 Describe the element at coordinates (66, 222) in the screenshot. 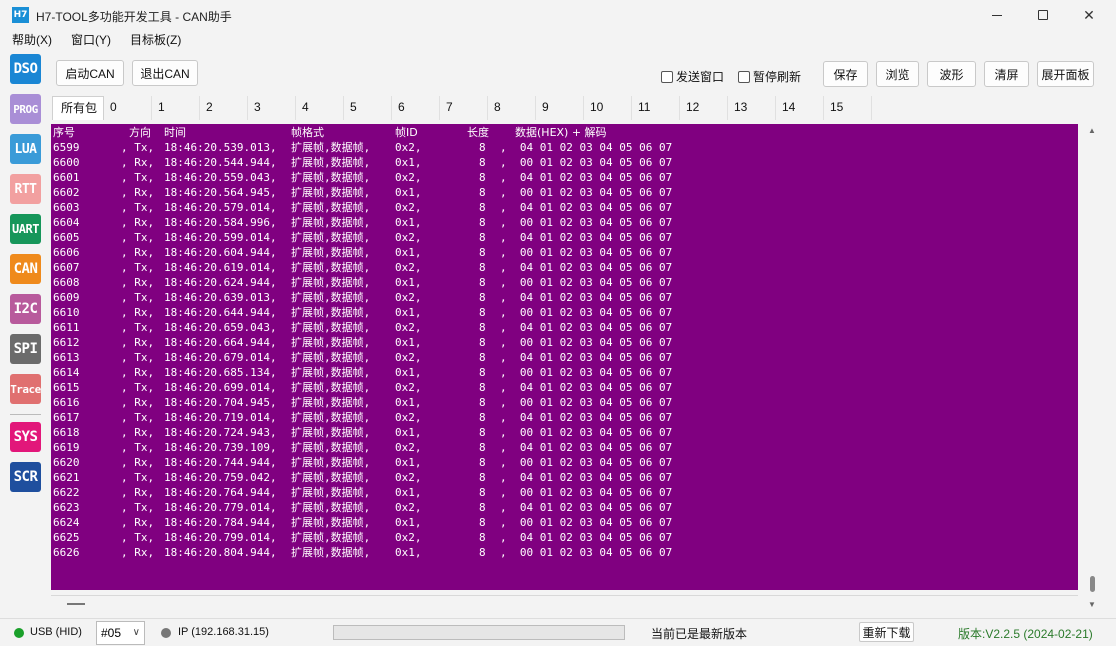

I see `cell-seq: 6604` at that location.